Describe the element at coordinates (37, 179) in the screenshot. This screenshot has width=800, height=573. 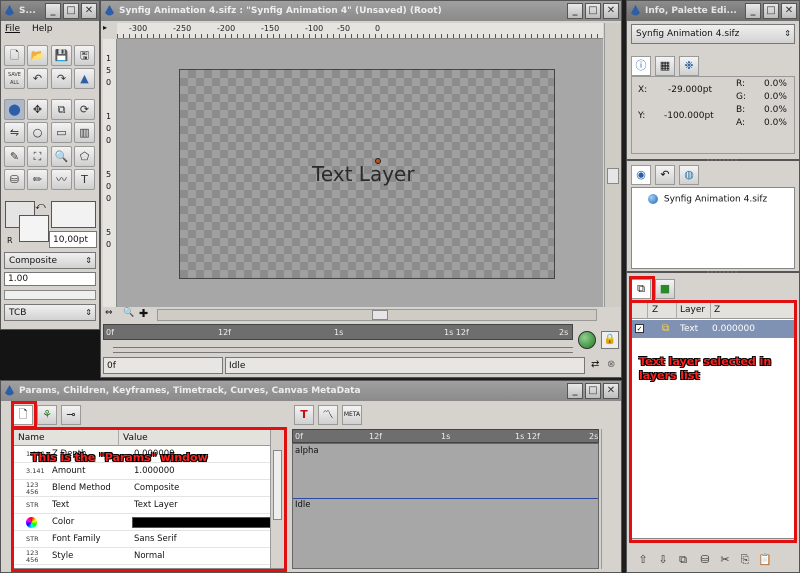
I see `pencil-tool-icon: ✏` at that location.